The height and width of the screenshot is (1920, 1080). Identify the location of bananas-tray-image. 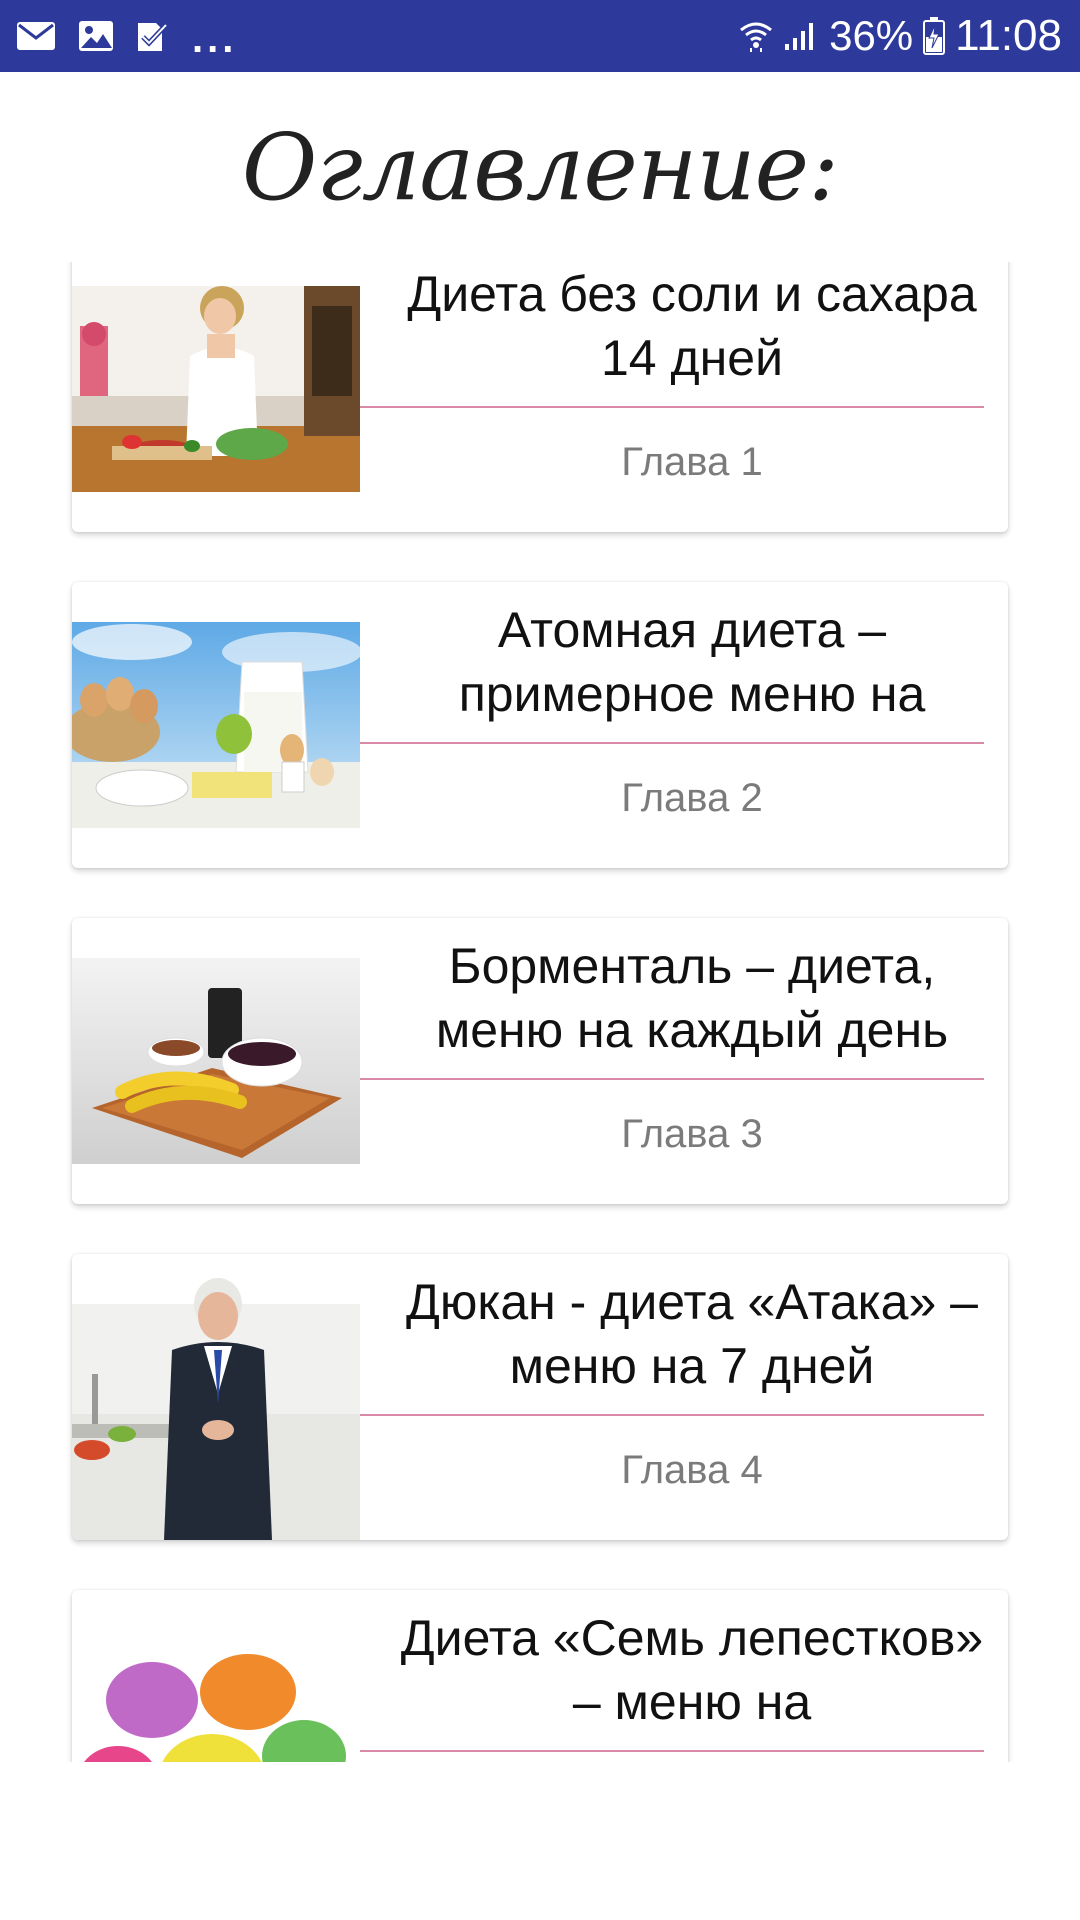
(216, 1061).